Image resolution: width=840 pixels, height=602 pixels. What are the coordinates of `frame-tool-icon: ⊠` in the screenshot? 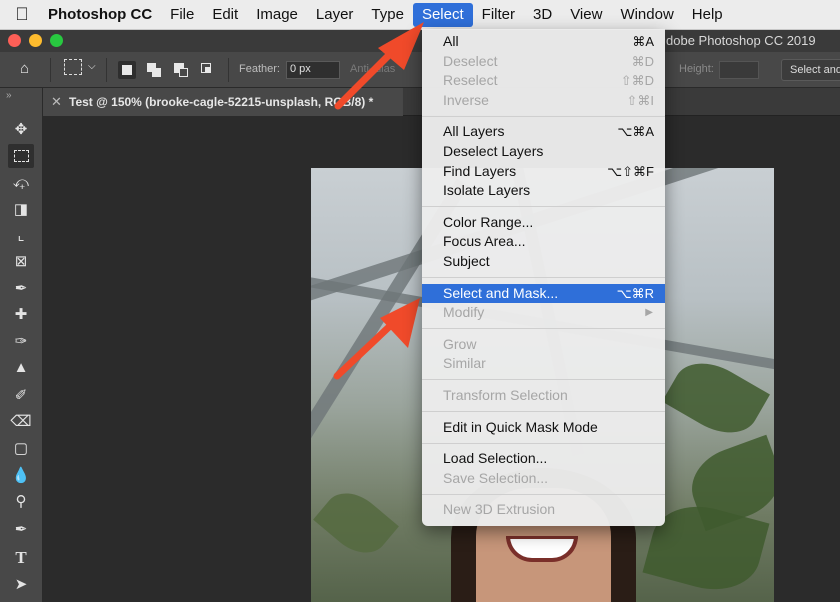 It's located at (21, 262).